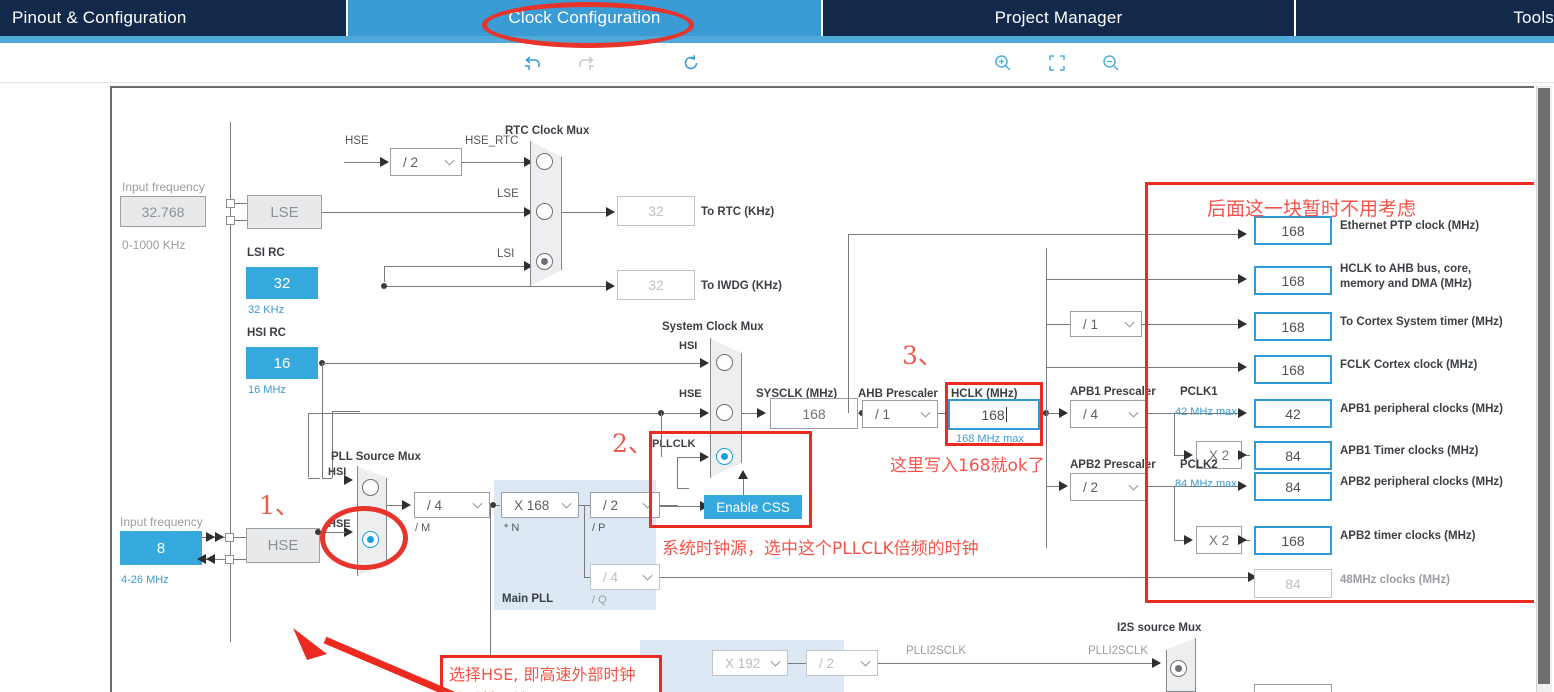 Image resolution: width=1554 pixels, height=692 pixels. I want to click on hsi-rc-value: 16, so click(282, 363).